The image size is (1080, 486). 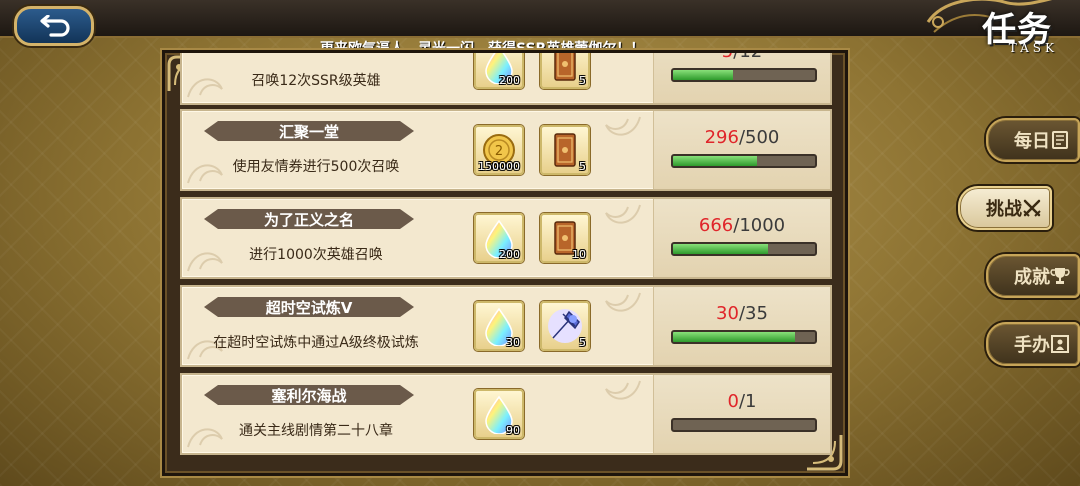 I want to click on svg-text: 2, so click(x=499, y=151).